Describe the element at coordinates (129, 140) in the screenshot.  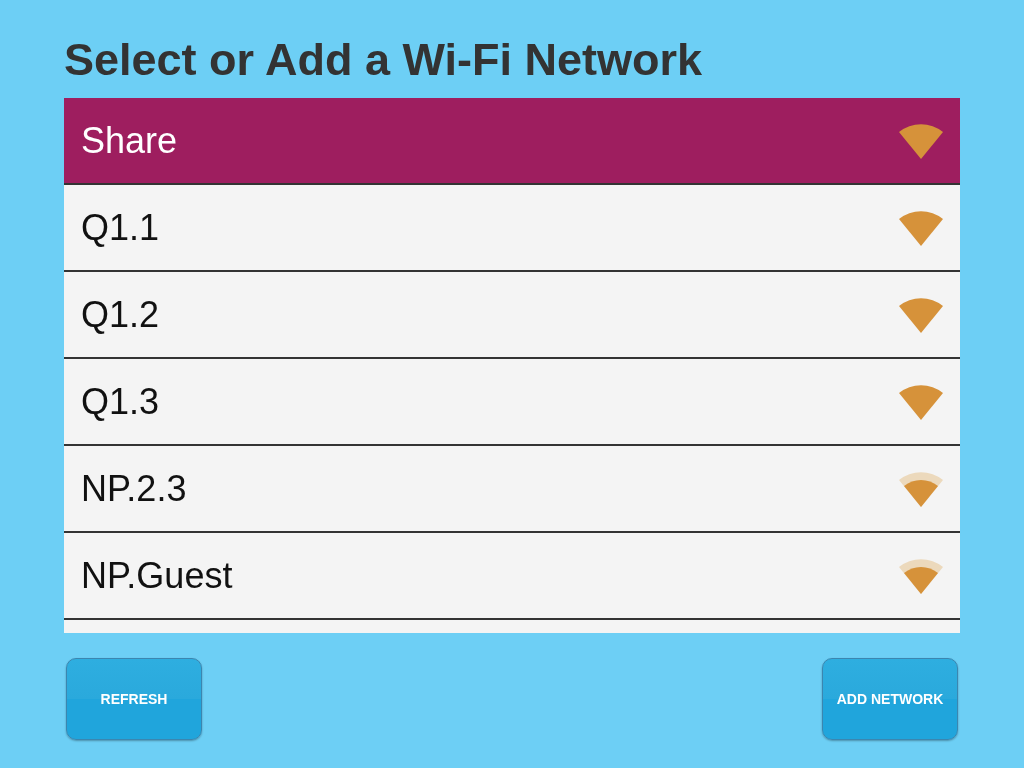
I see `network-name: Share` at that location.